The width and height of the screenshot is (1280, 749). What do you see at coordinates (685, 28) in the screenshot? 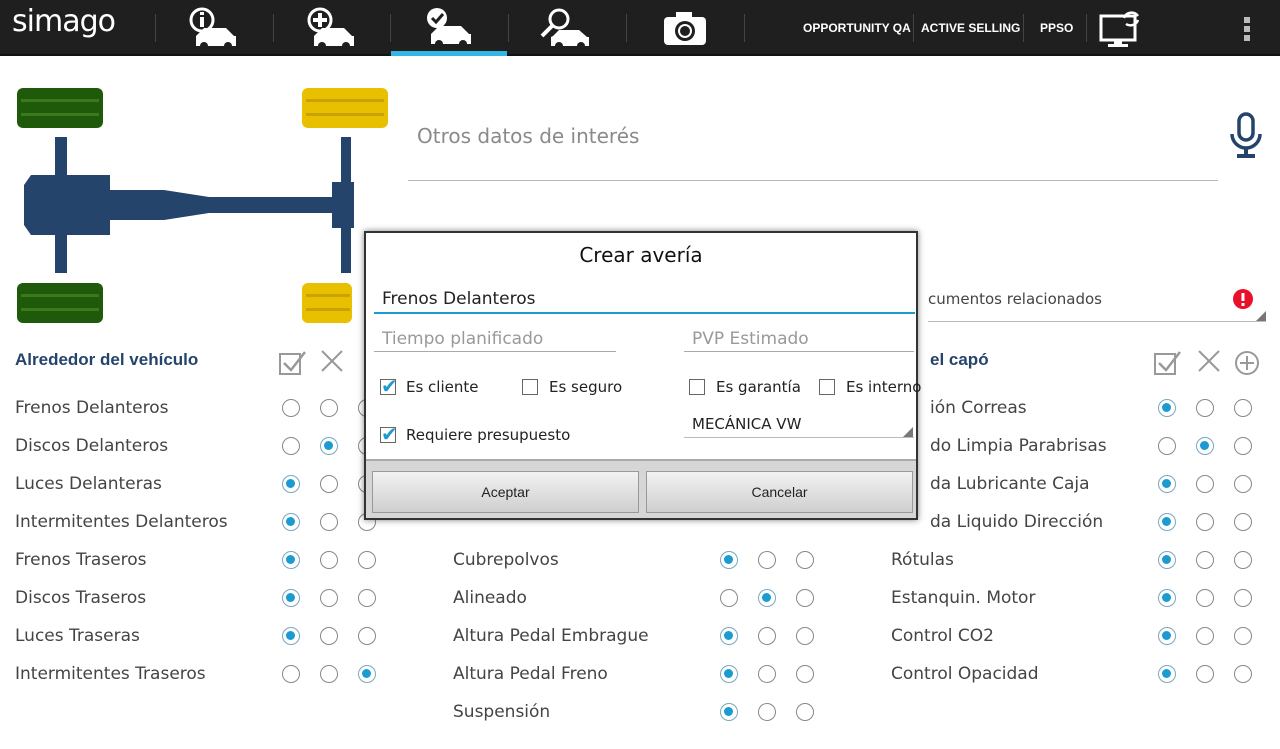
I see `tab-camera` at bounding box center [685, 28].